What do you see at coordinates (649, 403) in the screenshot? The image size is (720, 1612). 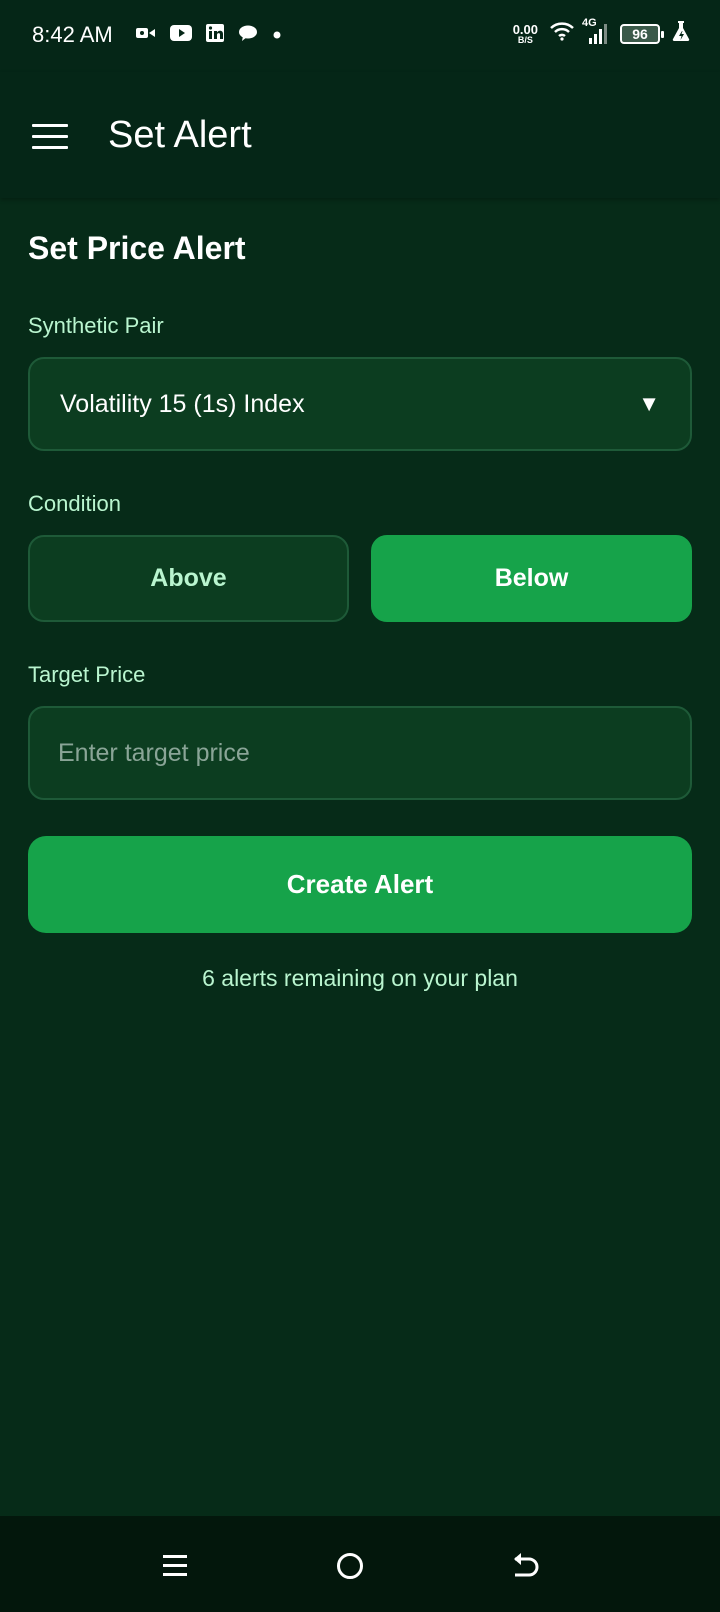 I see `caret-down-icon: ▼` at bounding box center [649, 403].